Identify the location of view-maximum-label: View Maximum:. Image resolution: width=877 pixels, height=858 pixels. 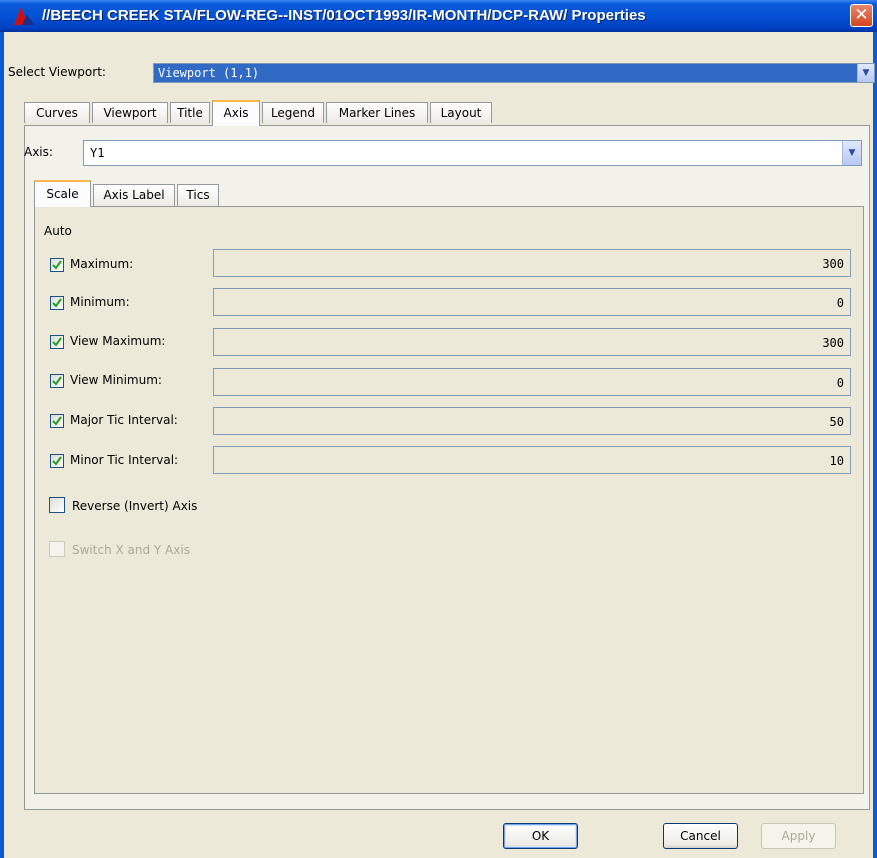
(118, 341).